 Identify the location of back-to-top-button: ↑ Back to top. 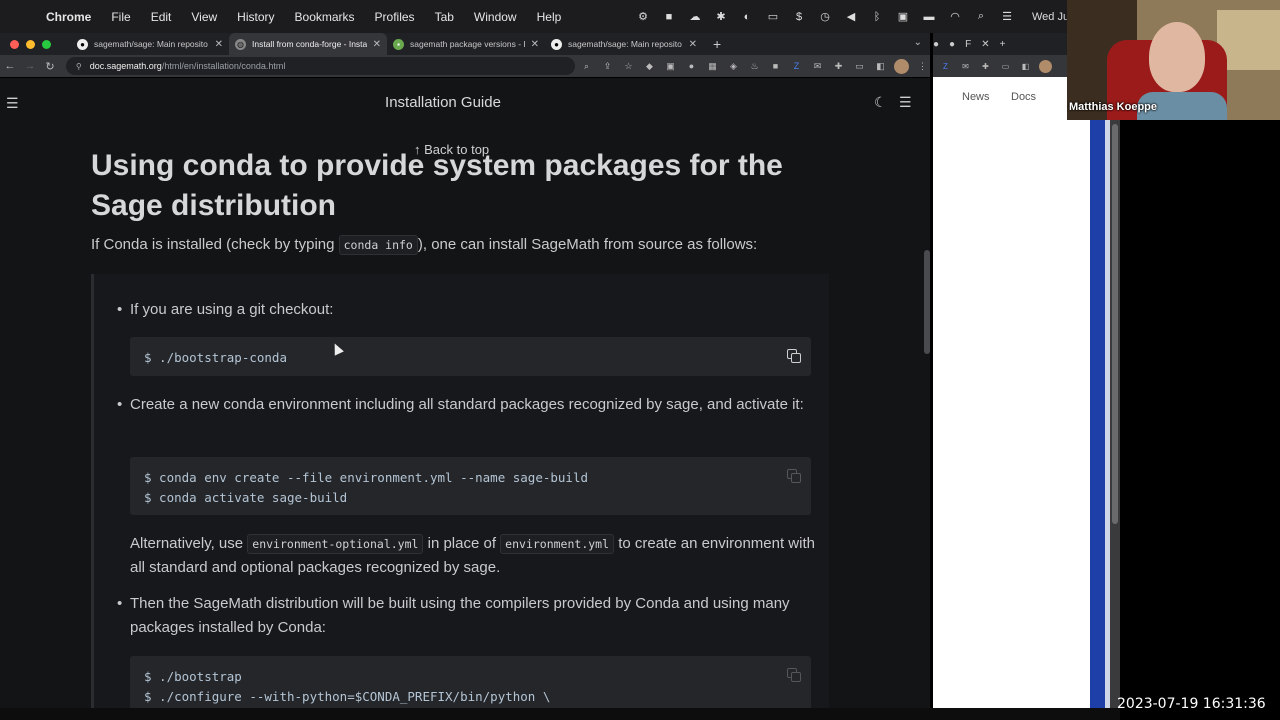
(451, 149).